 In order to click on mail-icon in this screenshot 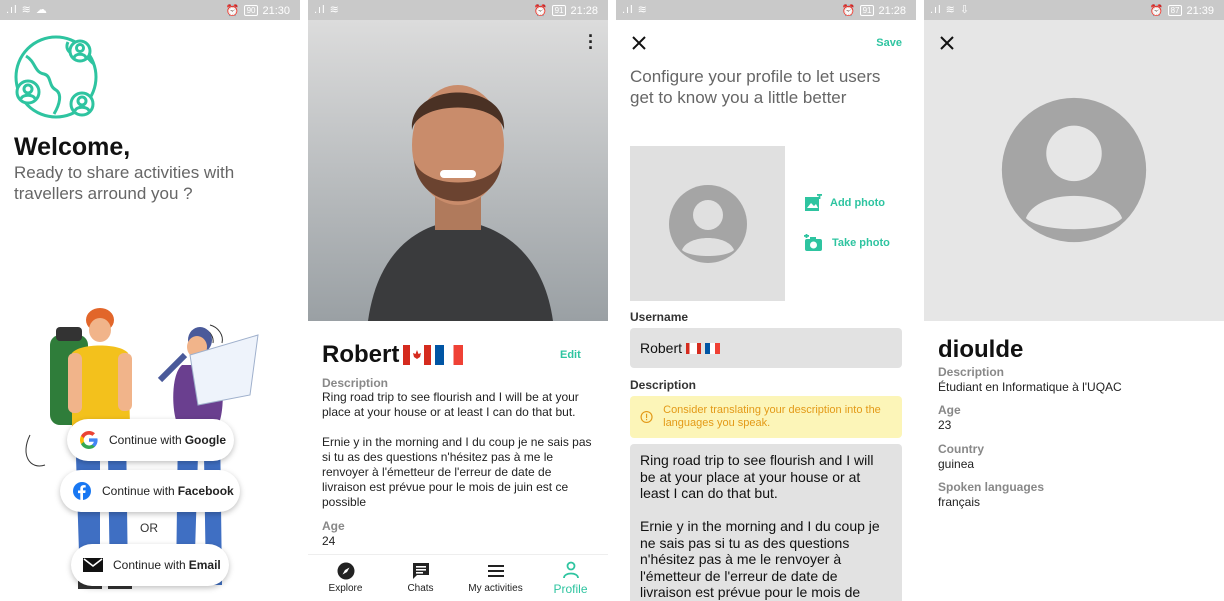, I will do `click(93, 565)`.